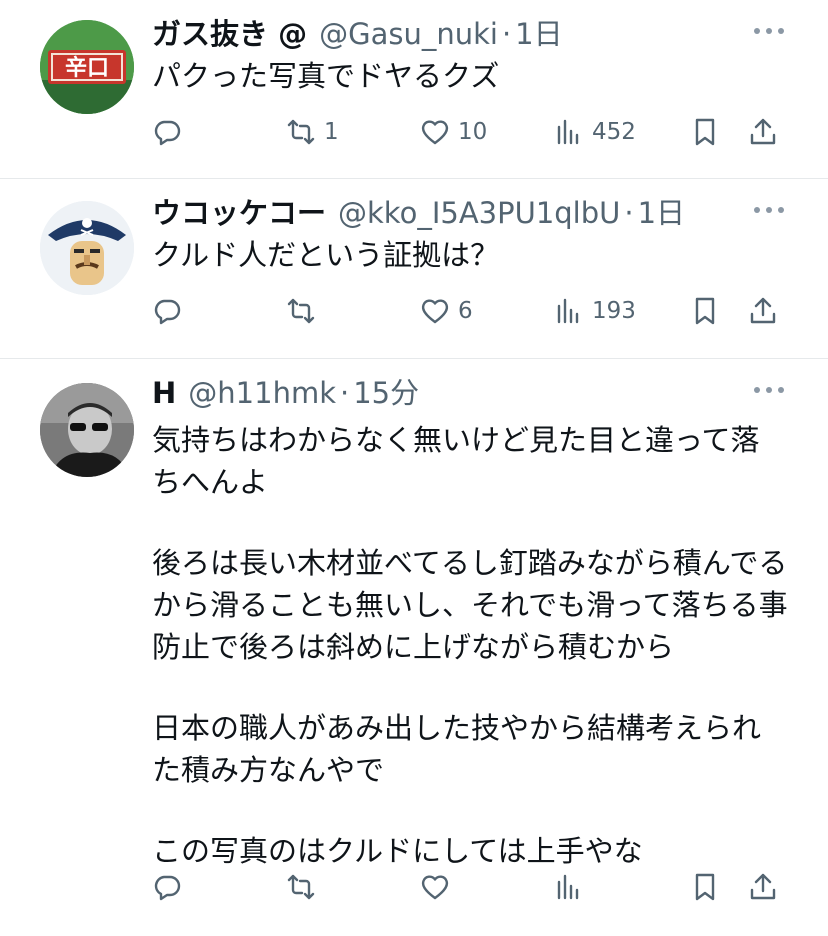 The image size is (828, 936). I want to click on views-button: 193, so click(595, 311).